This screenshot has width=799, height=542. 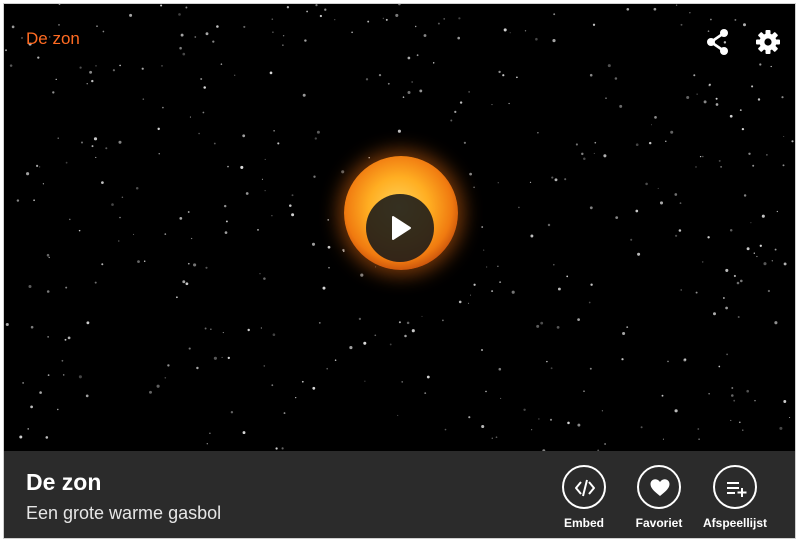 What do you see at coordinates (736, 500) in the screenshot?
I see `playlist-button: Afspeellijst` at bounding box center [736, 500].